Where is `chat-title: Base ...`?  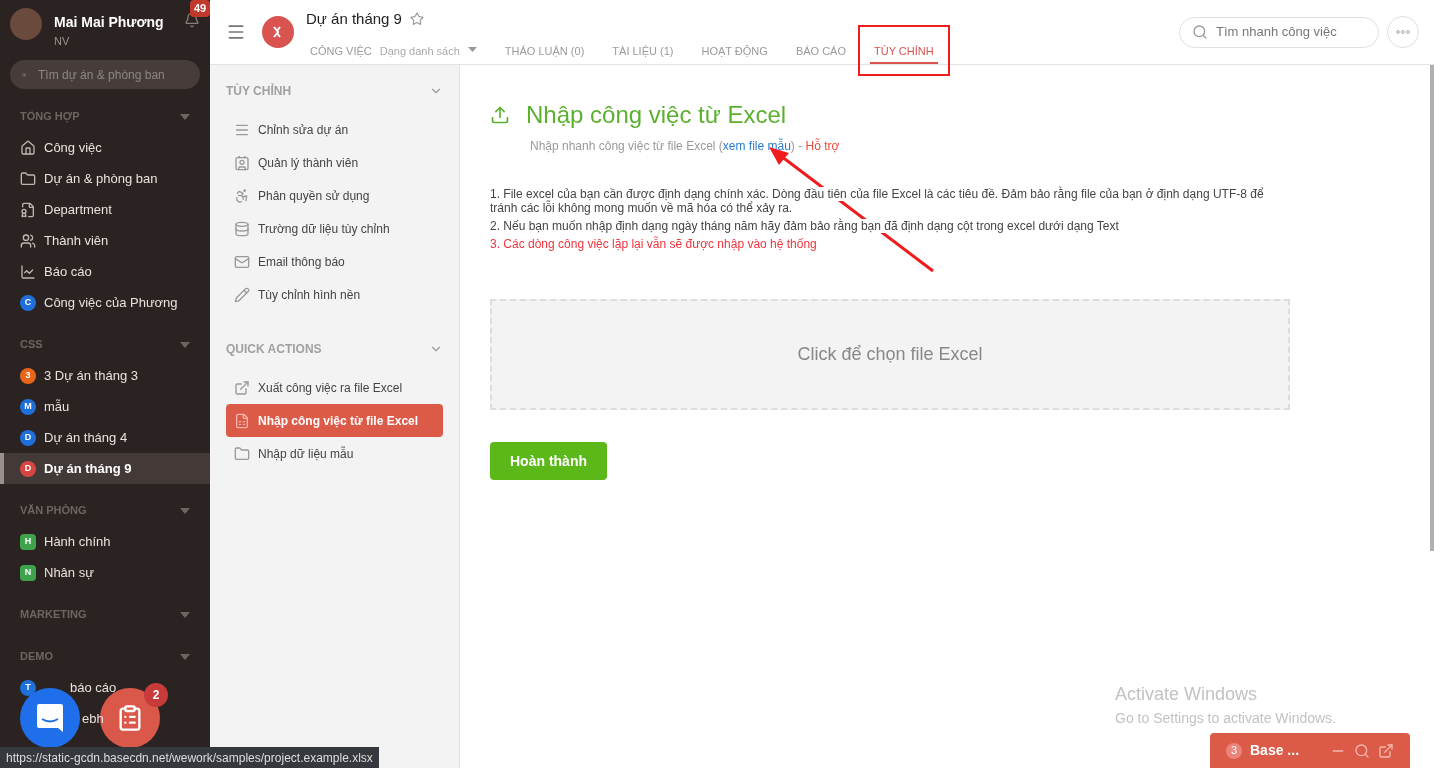 chat-title: Base ... is located at coordinates (1275, 750).